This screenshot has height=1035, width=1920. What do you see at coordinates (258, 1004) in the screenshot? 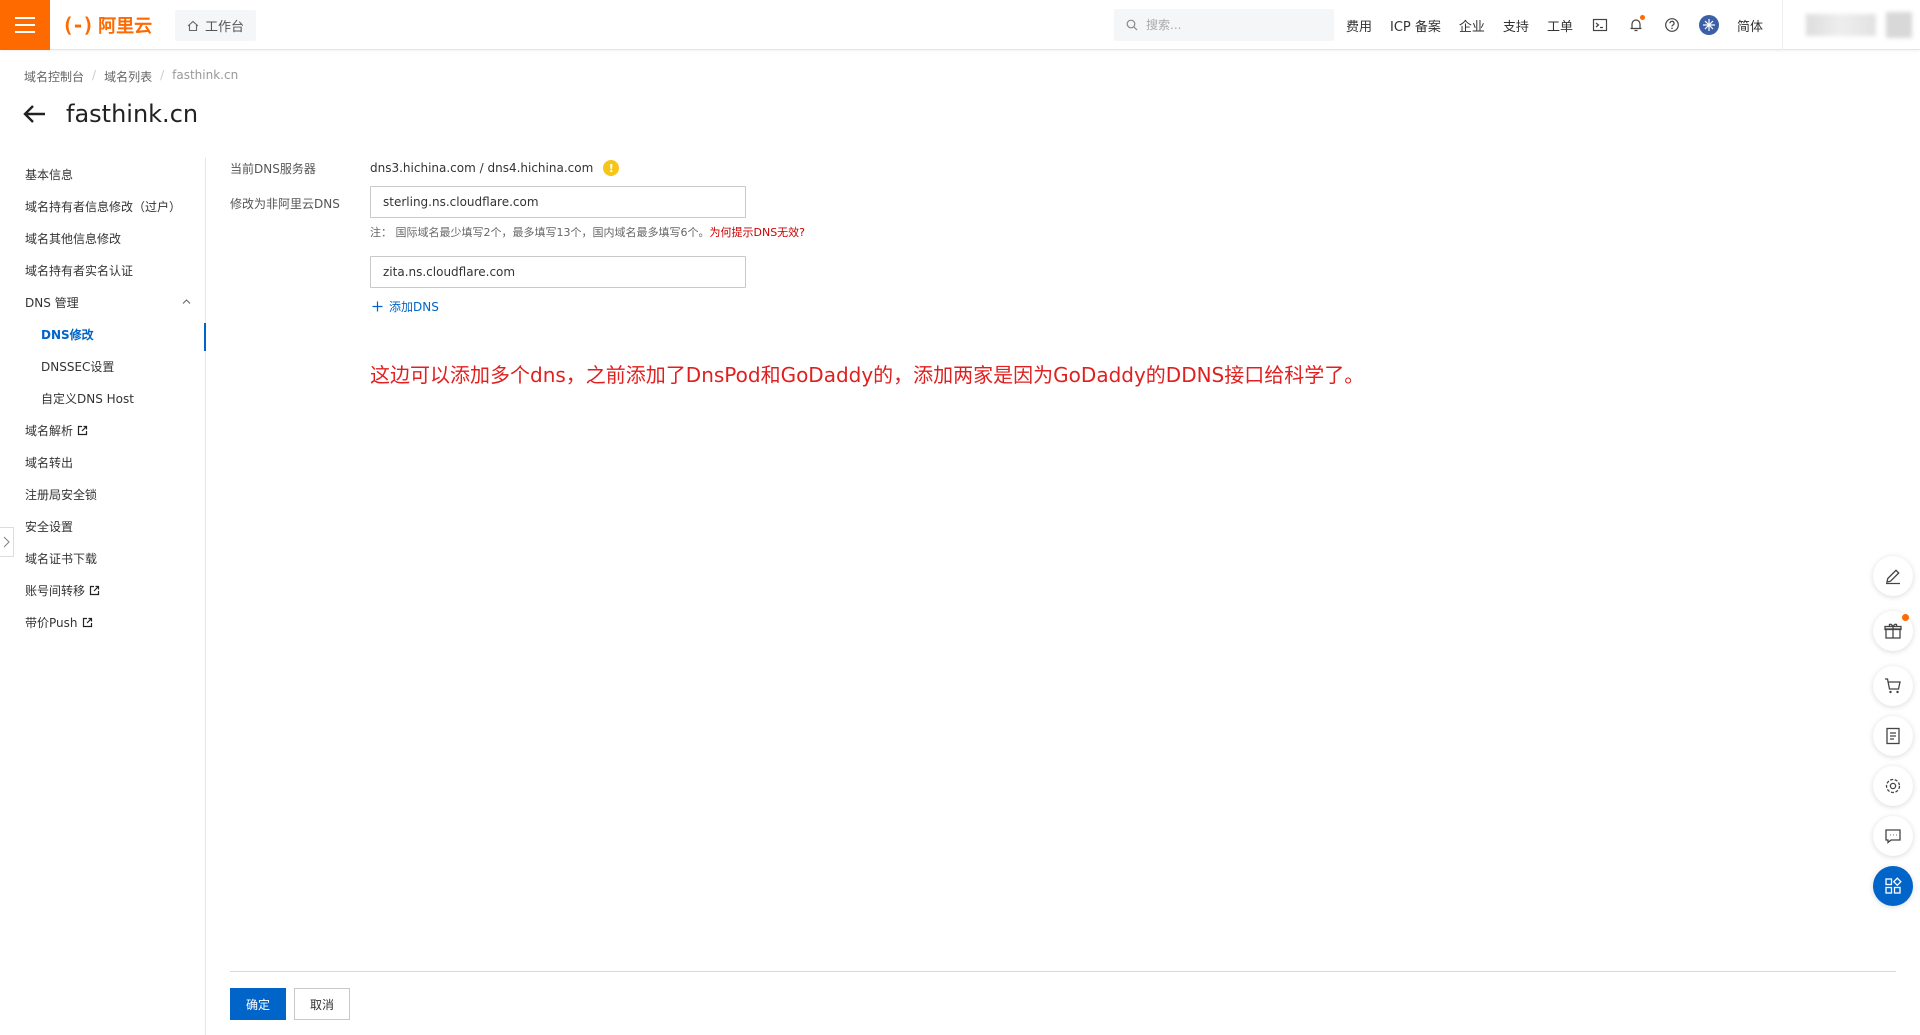
I see `confirm-button: 确定` at bounding box center [258, 1004].